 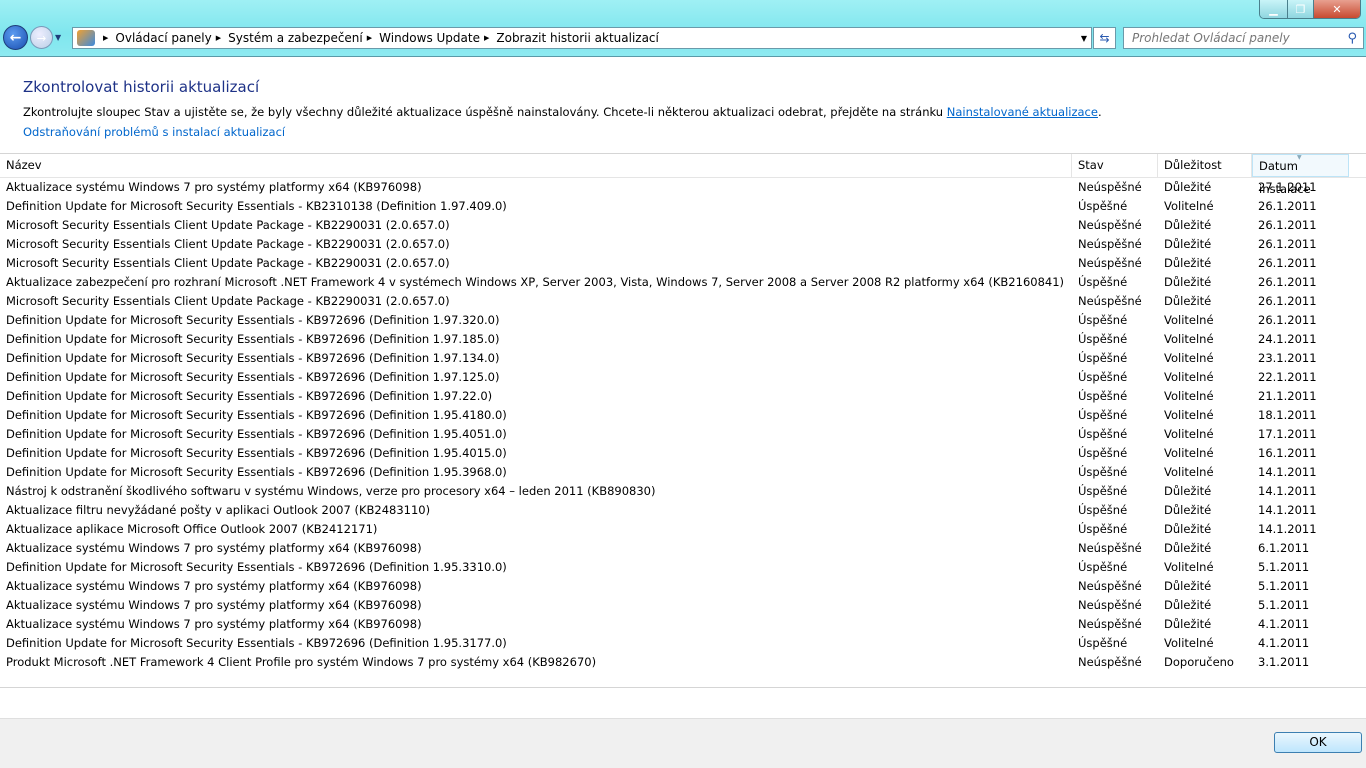 What do you see at coordinates (295, 38) in the screenshot?
I see `breadcrumb-item: Systém a zabezpečení` at bounding box center [295, 38].